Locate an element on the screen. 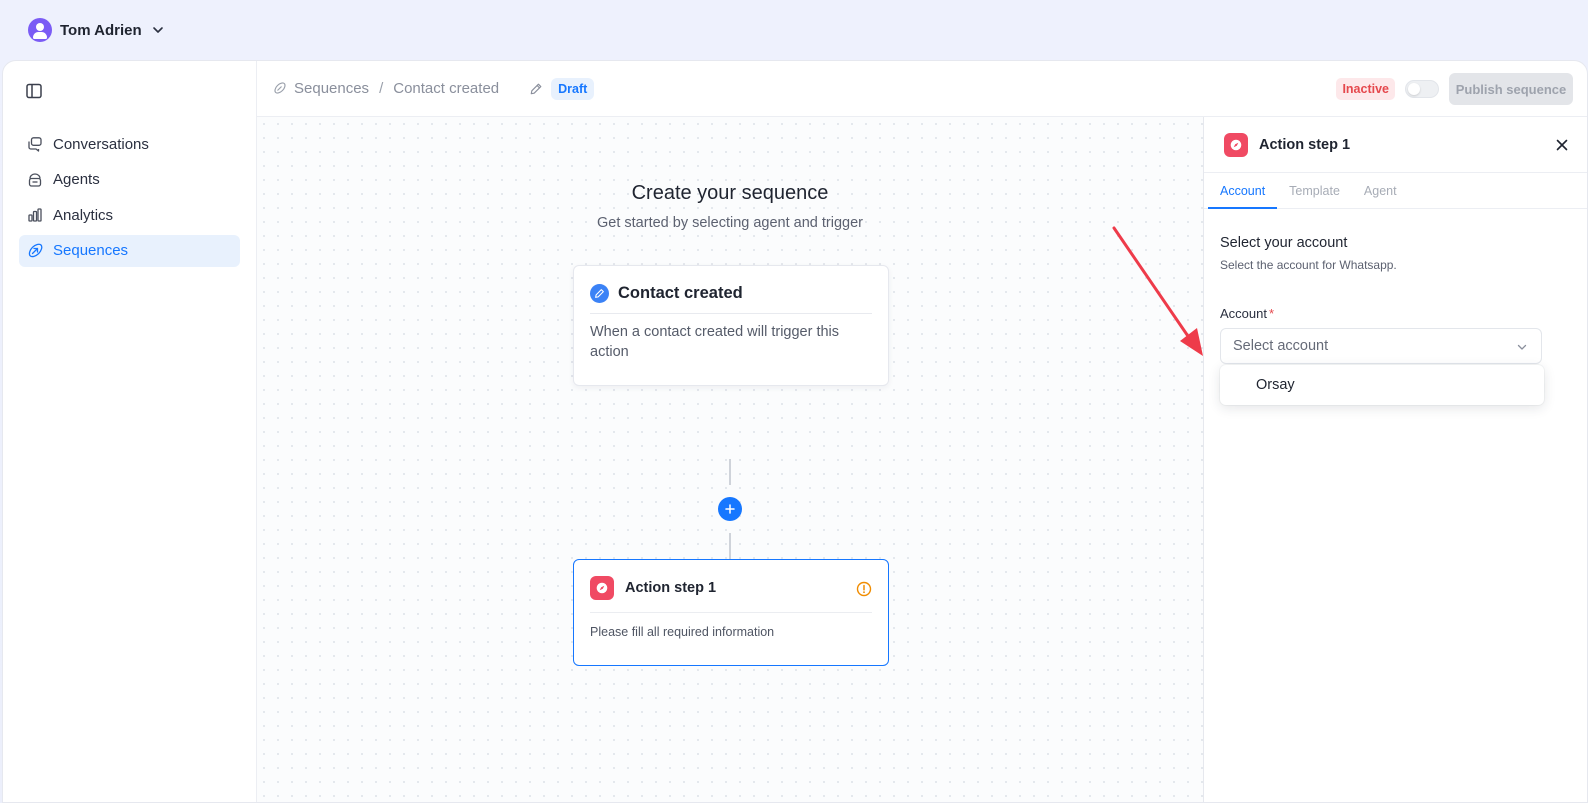 The image size is (1588, 803). account-field-label: Account * is located at coordinates (1396, 313).